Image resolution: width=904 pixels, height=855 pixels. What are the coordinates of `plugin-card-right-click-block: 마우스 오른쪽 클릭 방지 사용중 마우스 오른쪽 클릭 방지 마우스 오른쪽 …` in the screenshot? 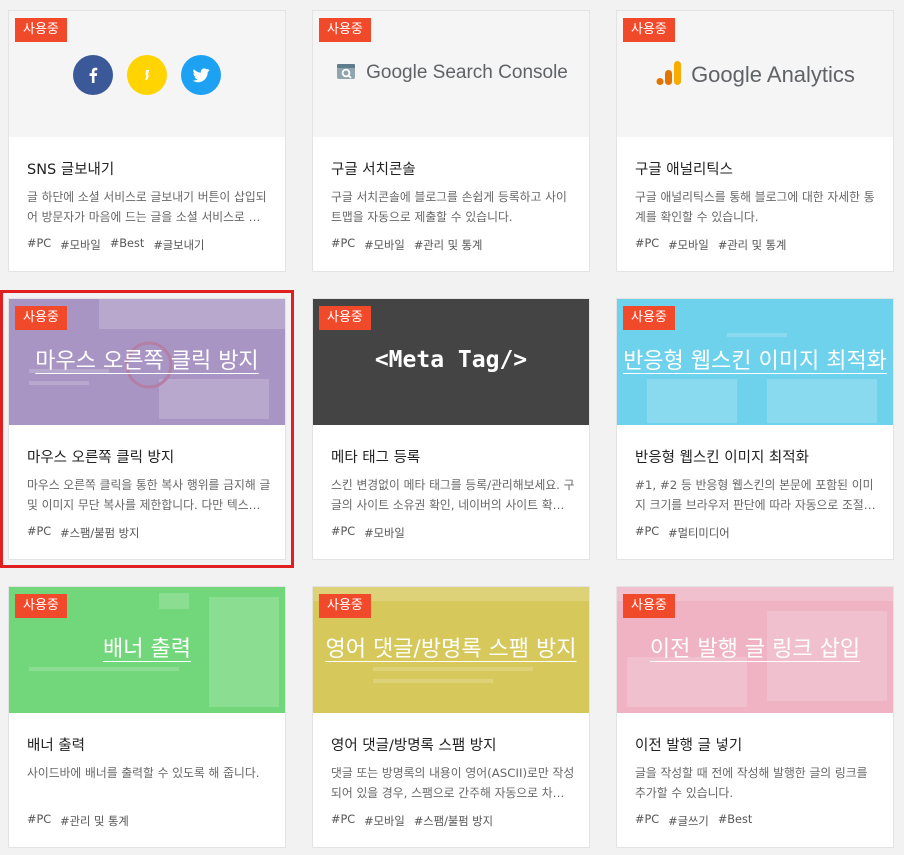 It's located at (147, 429).